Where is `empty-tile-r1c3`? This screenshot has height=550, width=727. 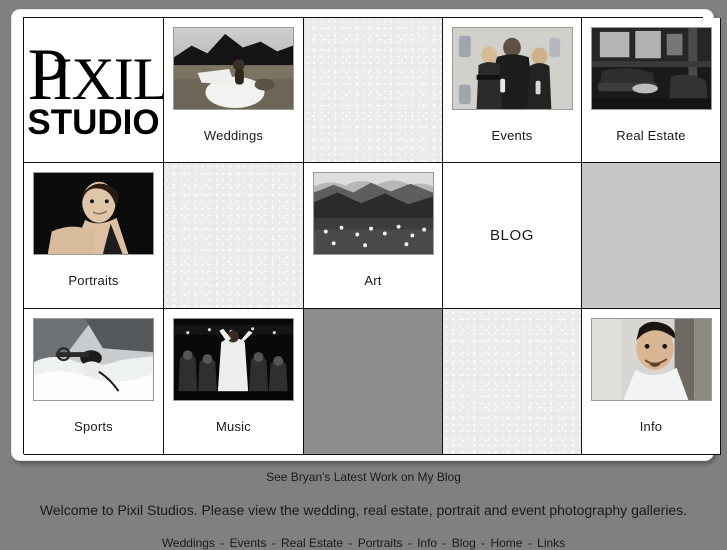 empty-tile-r1c3 is located at coordinates (373, 90).